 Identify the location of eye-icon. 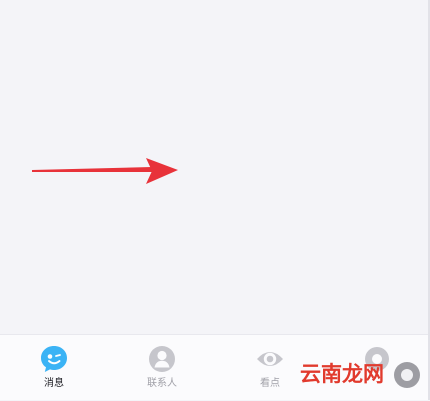
(270, 359).